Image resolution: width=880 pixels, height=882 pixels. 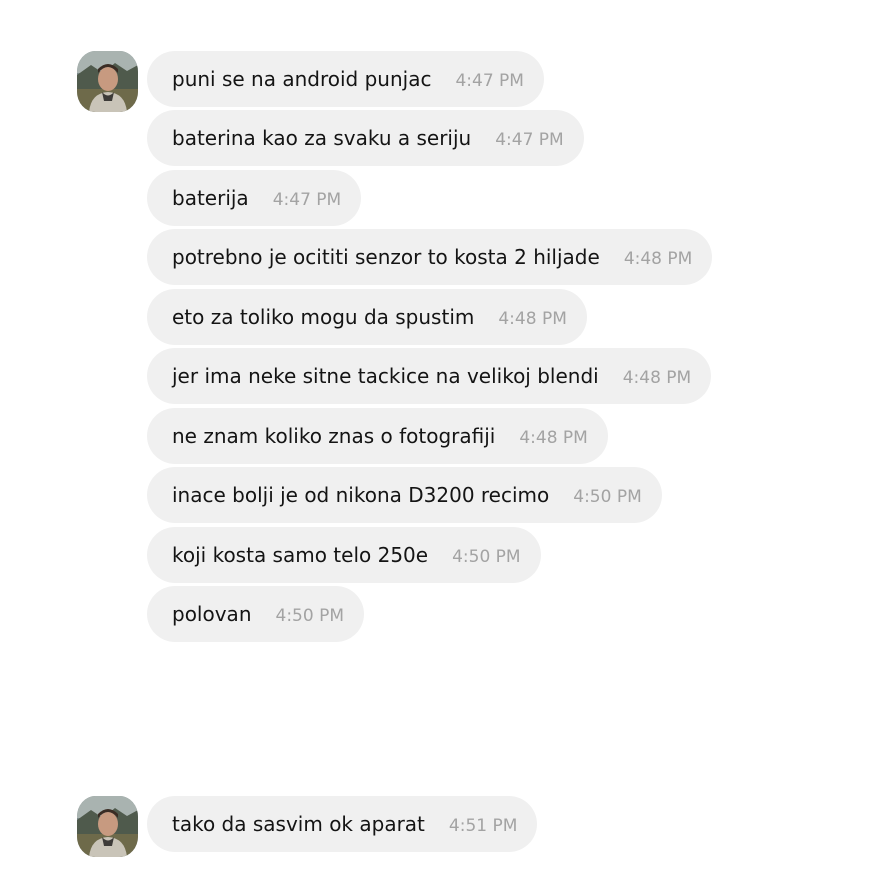 I want to click on message-text: puni se na android punjac, so click(x=302, y=79).